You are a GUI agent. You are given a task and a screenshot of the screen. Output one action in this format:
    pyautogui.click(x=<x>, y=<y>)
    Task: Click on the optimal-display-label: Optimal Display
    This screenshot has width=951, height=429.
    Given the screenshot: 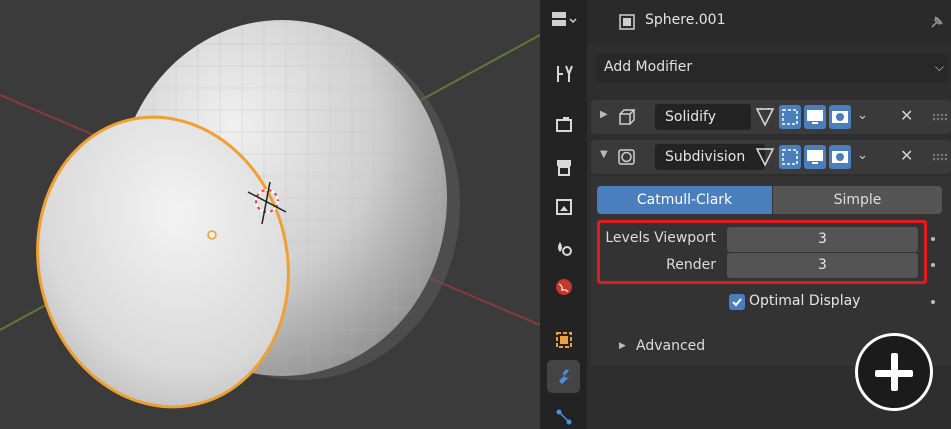 What is the action you would take?
    pyautogui.click(x=805, y=301)
    